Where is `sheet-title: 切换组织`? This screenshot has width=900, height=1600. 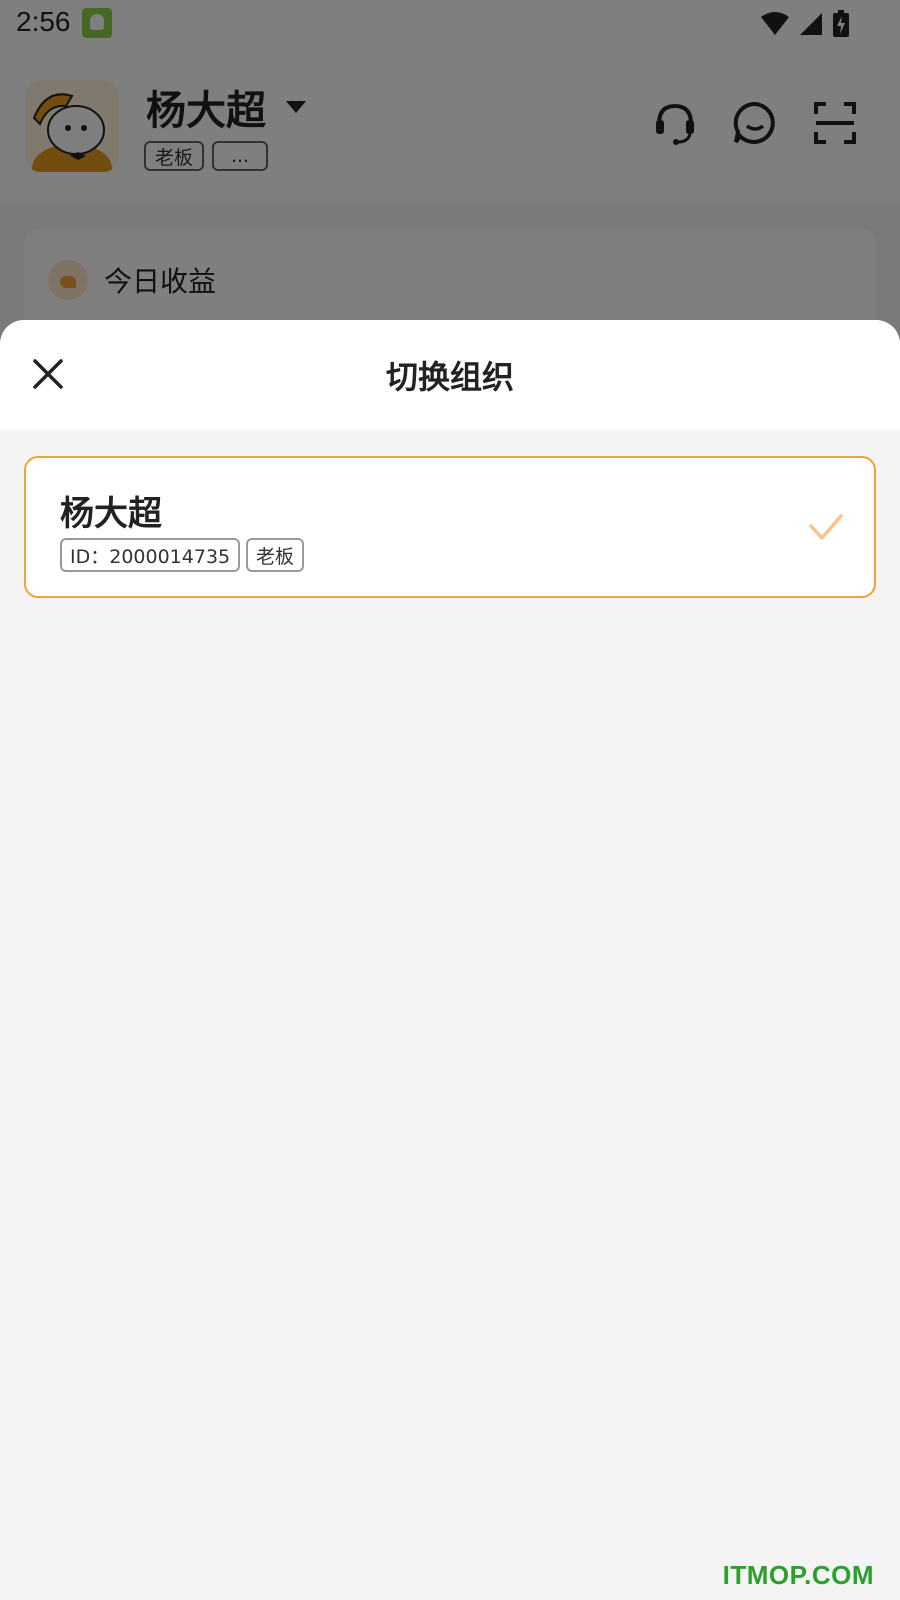
sheet-title: 切换组织 is located at coordinates (449, 377).